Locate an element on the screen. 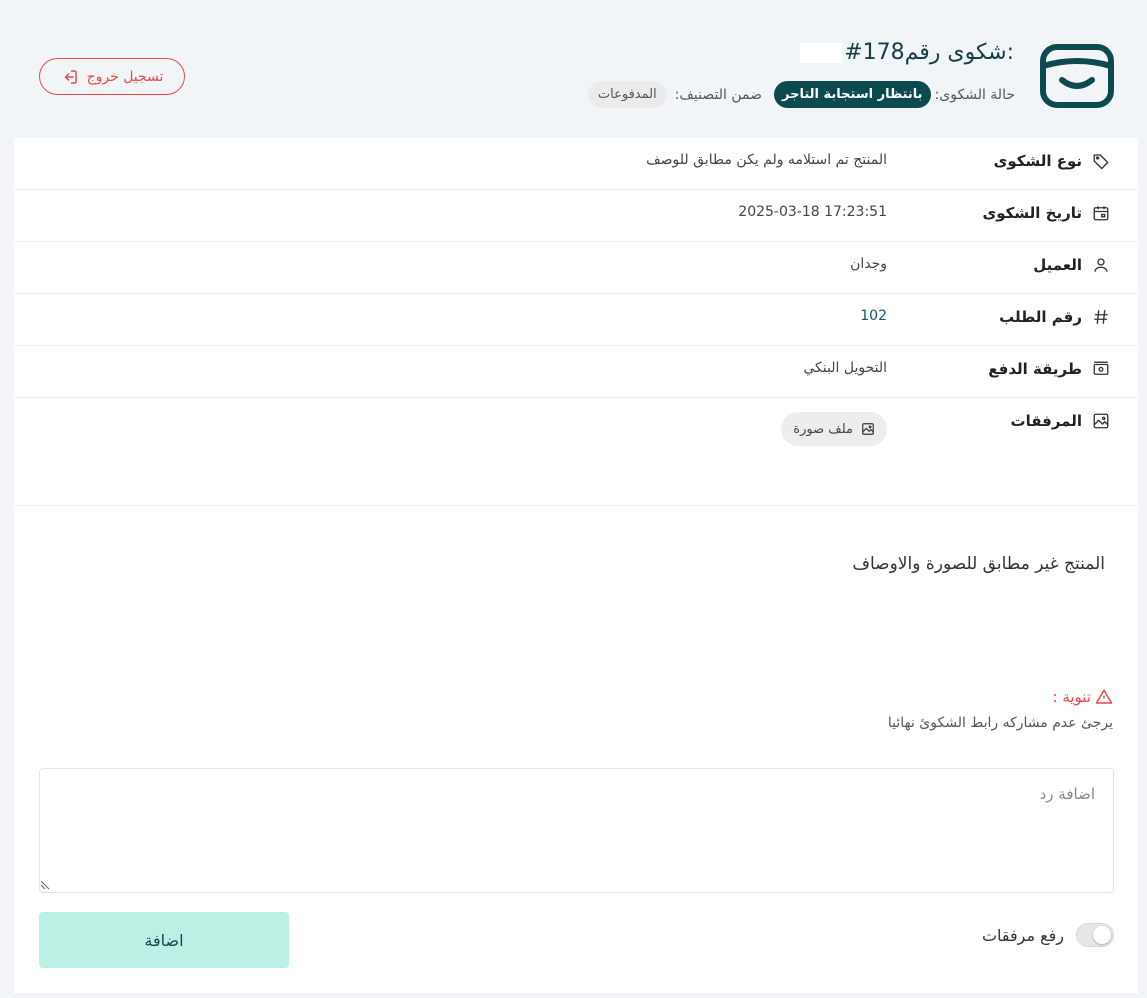  warning-icon is located at coordinates (1104, 696).